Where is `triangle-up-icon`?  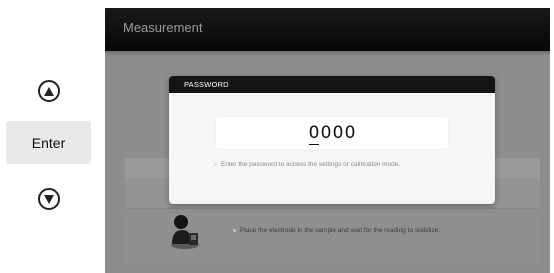
triangle-up-icon is located at coordinates (49, 91).